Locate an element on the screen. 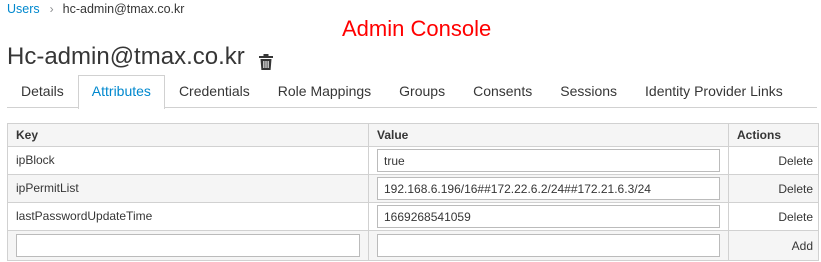  table-row: ipBlock Delete is located at coordinates (413, 160).